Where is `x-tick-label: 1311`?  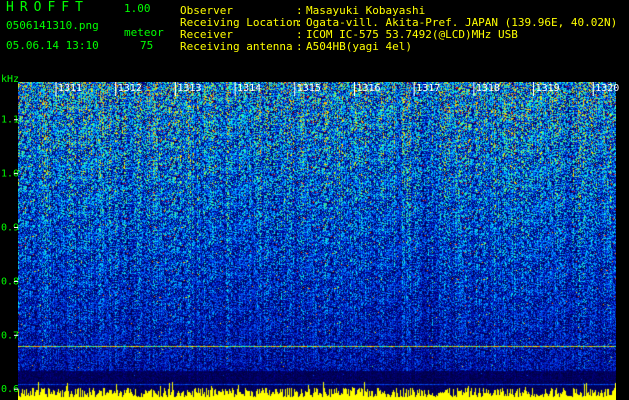 x-tick-label: 1311 is located at coordinates (70, 88).